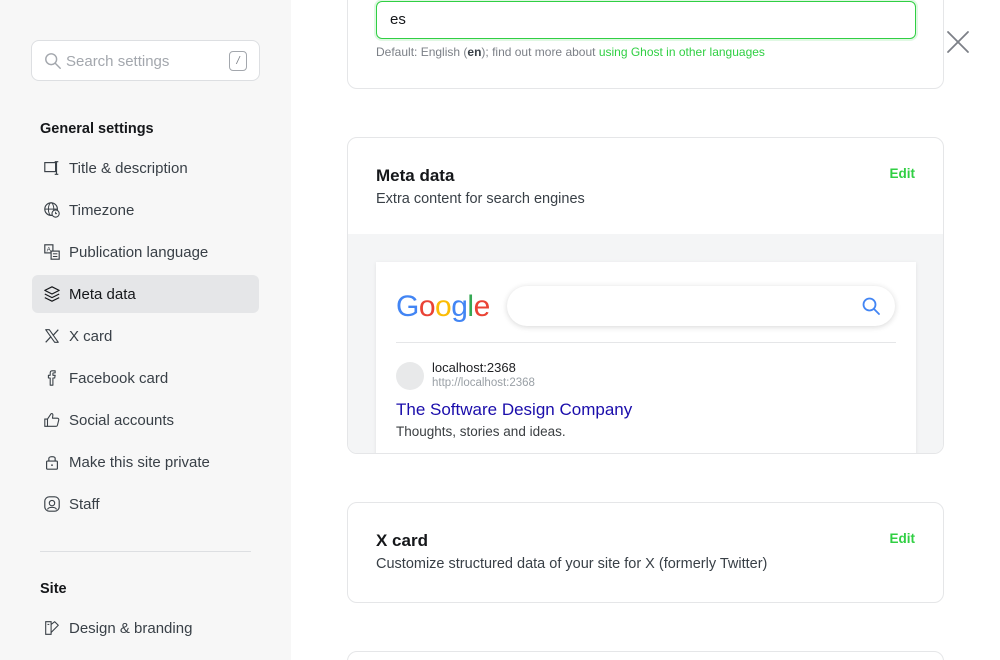  I want to click on lock-icon, so click(52, 462).